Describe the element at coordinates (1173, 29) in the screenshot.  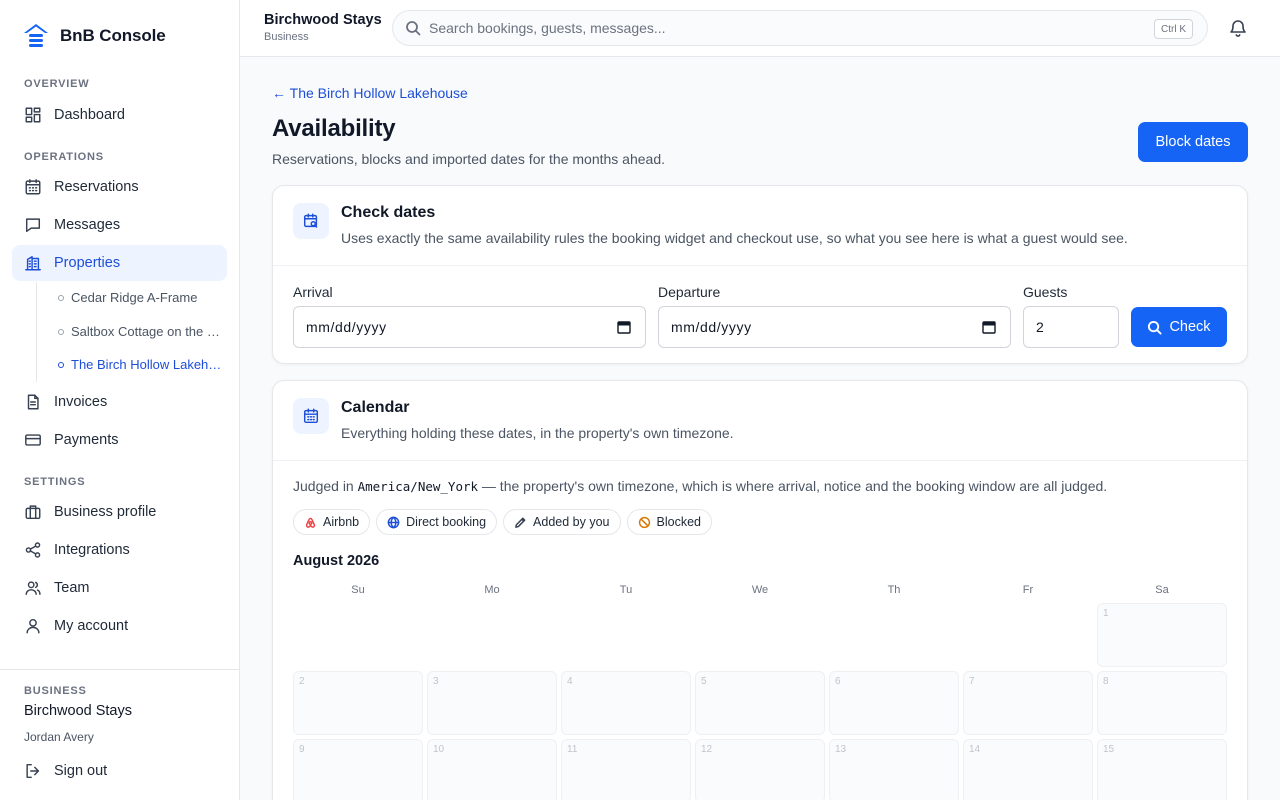
I see `shortcut-badge: Ctrl K` at that location.